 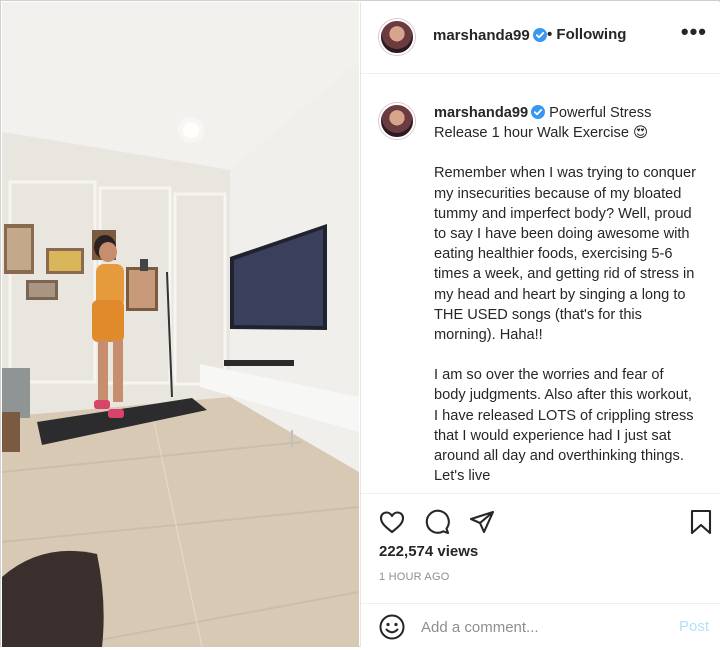 I want to click on emoji-icon, so click(x=392, y=627).